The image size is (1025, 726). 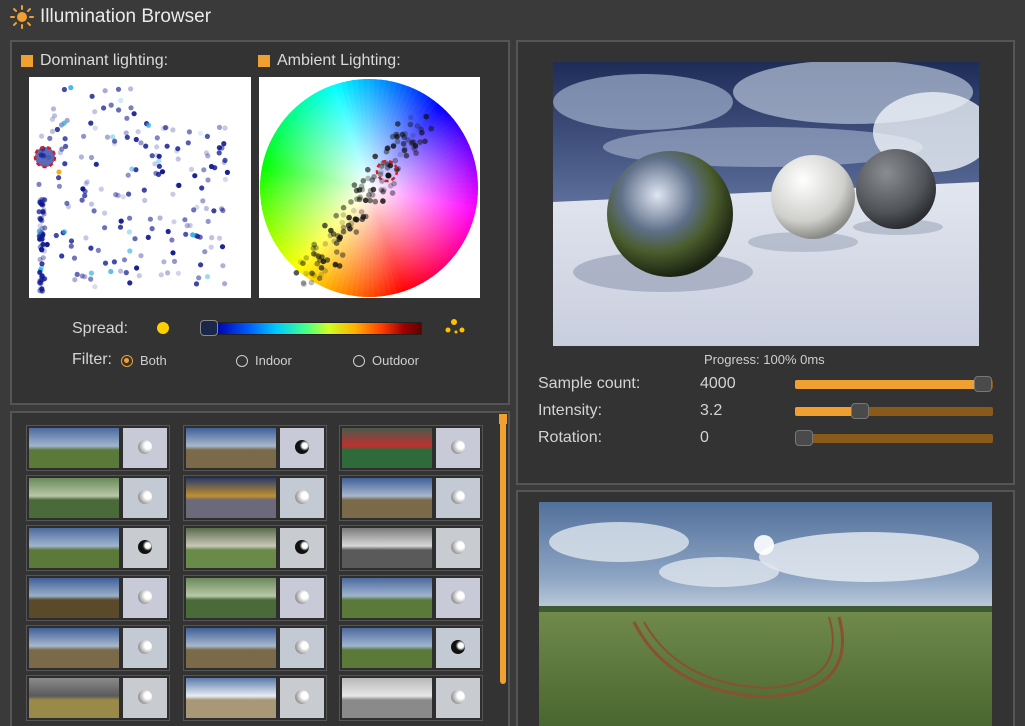 I want to click on dominant-lighting-plot, so click(x=140, y=187).